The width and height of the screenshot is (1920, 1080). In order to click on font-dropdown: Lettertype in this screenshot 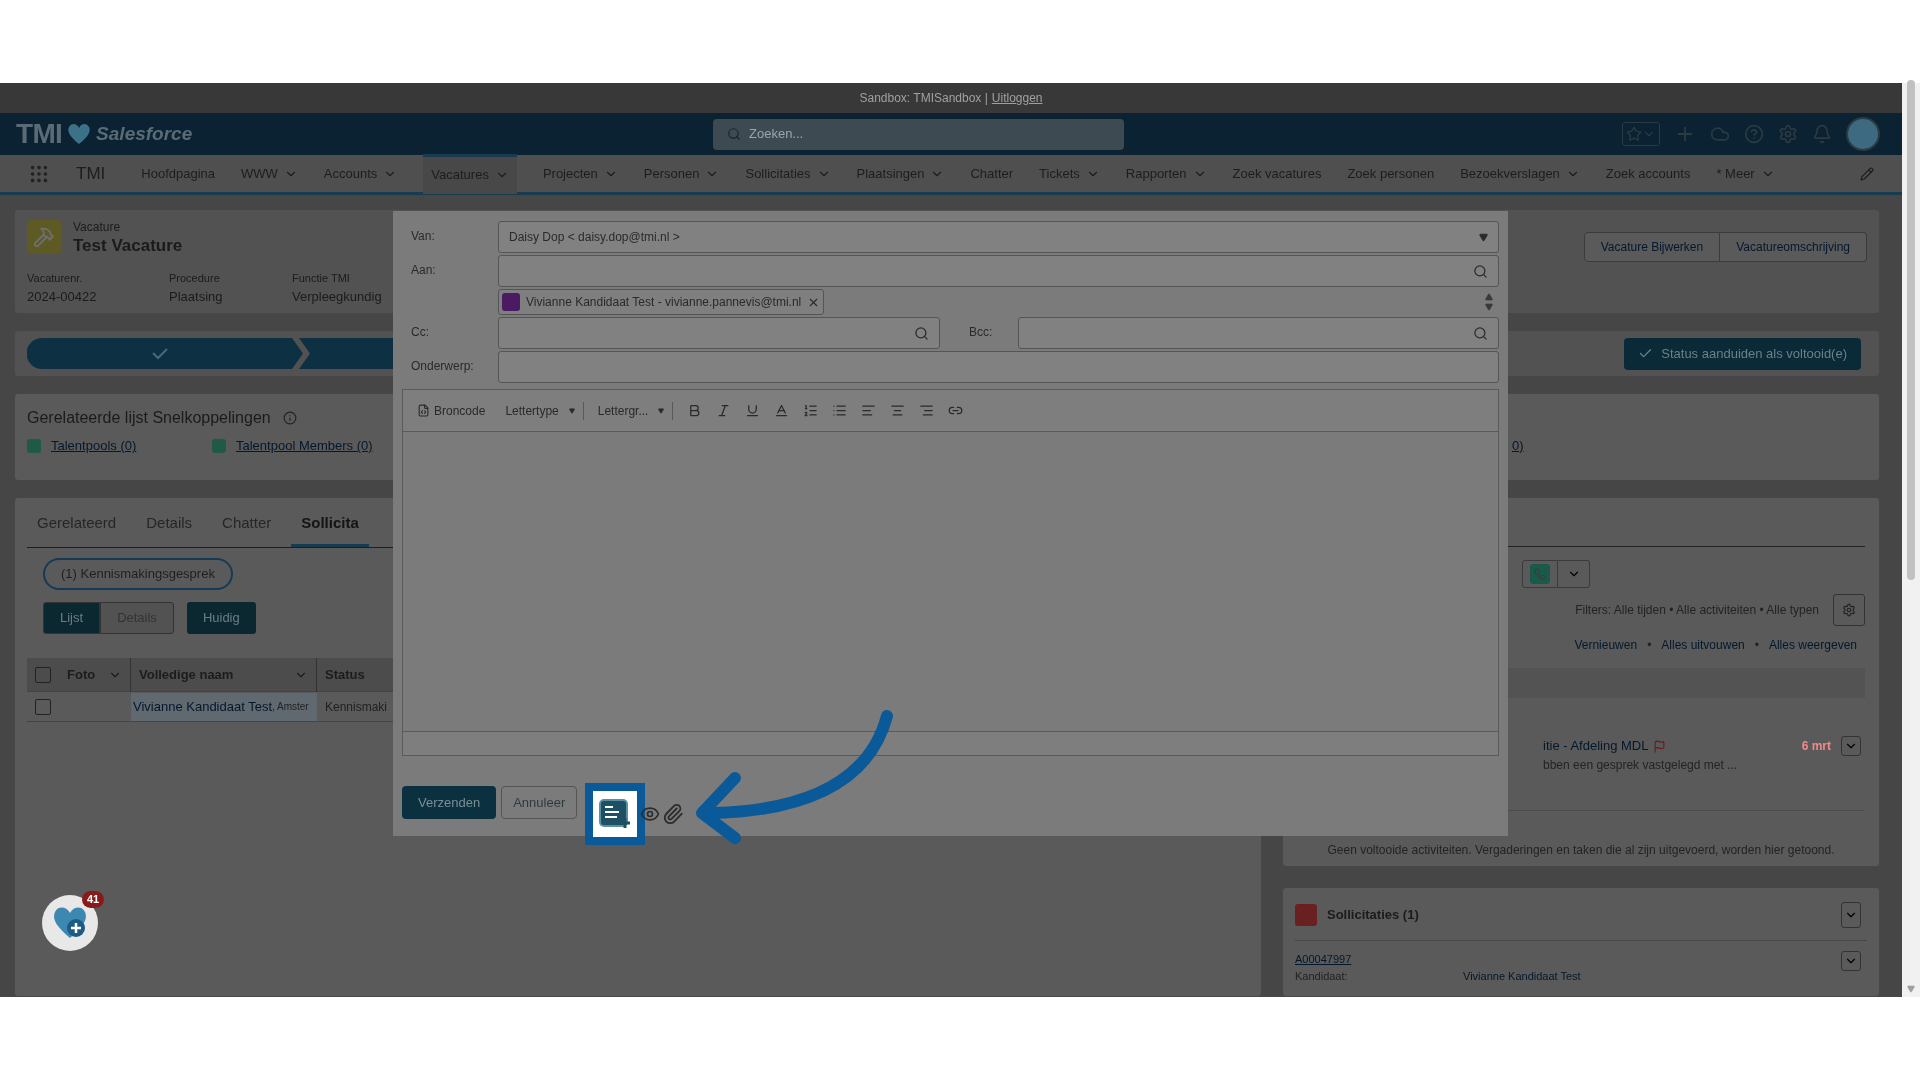, I will do `click(541, 410)`.